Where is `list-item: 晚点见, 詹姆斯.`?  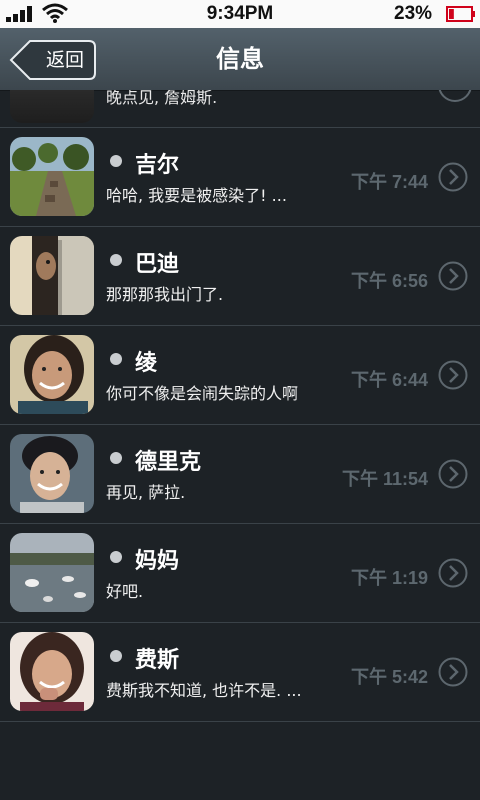
list-item: 晚点见, 詹姆斯. is located at coordinates (240, 109).